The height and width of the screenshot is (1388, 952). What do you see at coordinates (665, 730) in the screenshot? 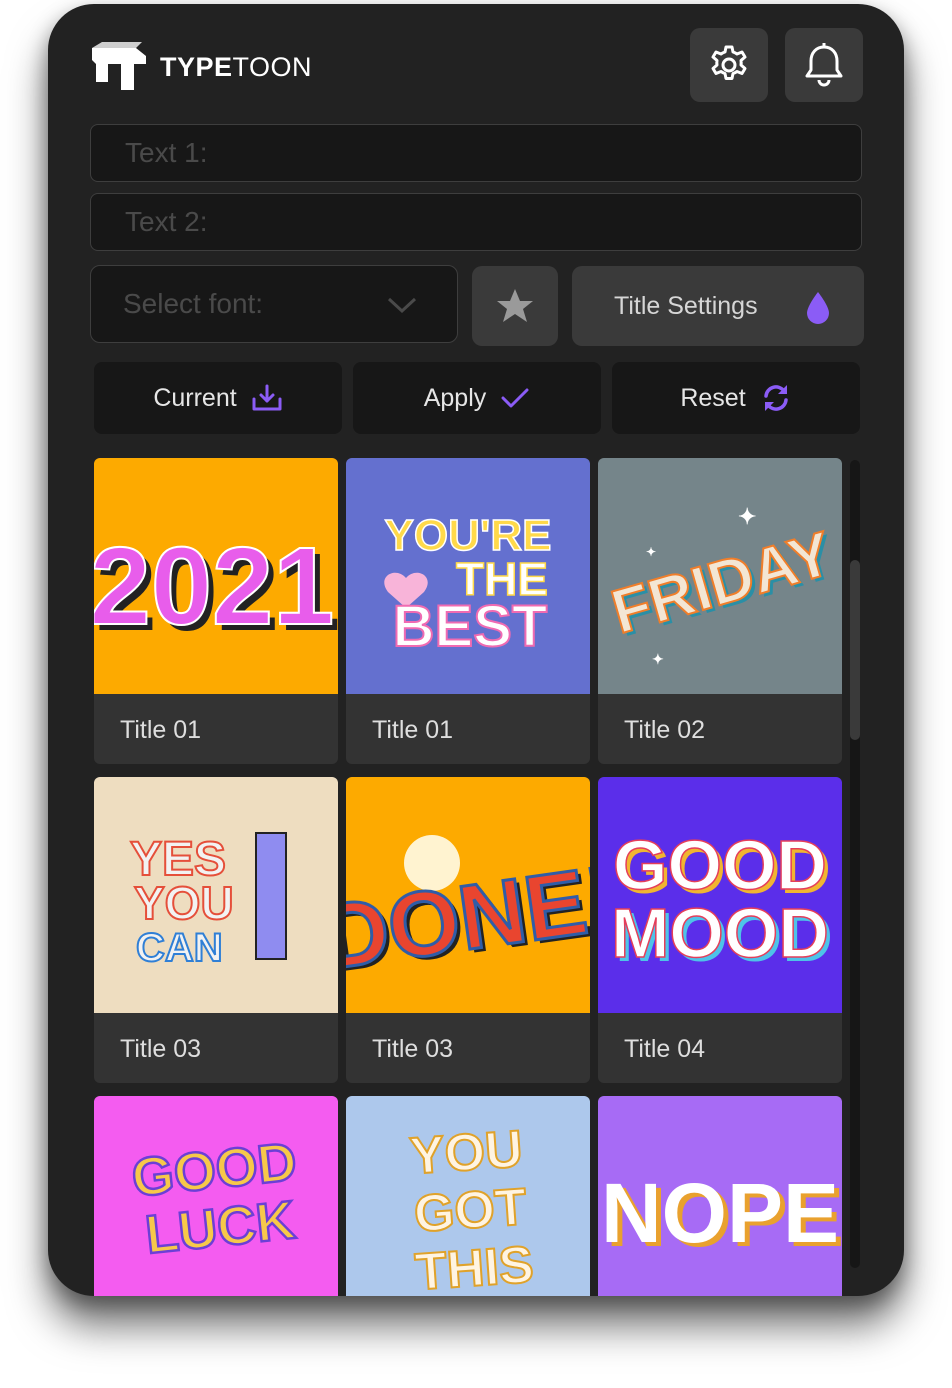
I see `template-title: Title 02` at bounding box center [665, 730].